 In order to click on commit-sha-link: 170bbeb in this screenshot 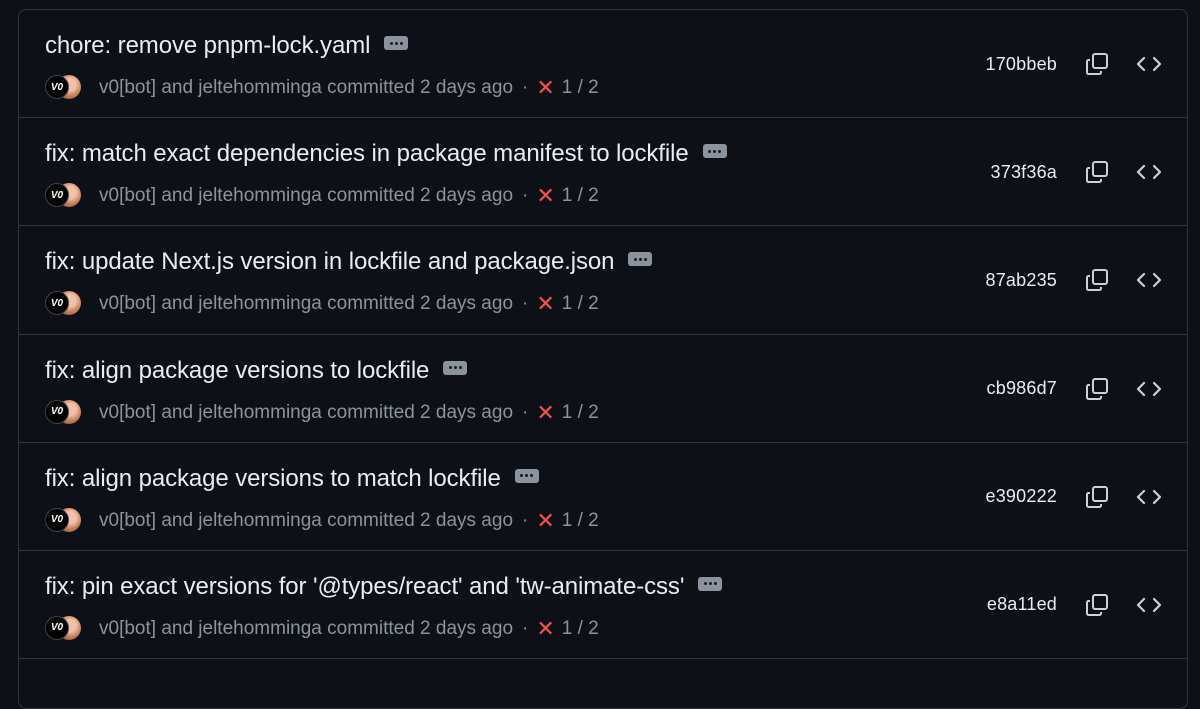, I will do `click(1021, 64)`.